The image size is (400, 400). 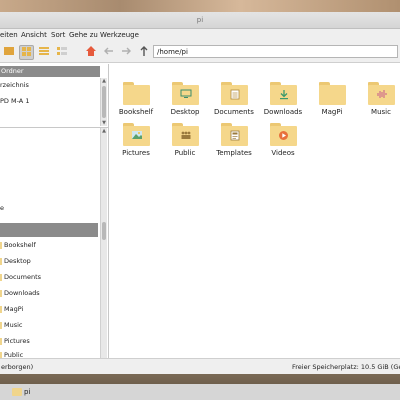 I want to click on home-icon, so click(x=91, y=52).